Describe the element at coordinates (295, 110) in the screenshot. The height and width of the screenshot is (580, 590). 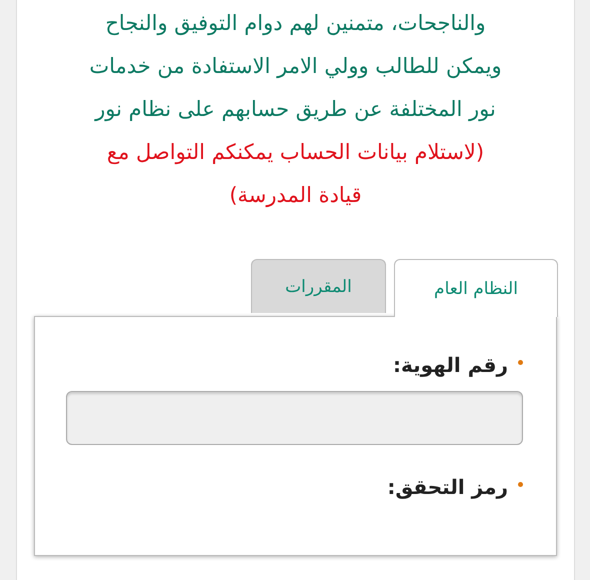
I see `intro-text-line: نور المختلفة عن طريق حسابهم على نظام نور` at that location.